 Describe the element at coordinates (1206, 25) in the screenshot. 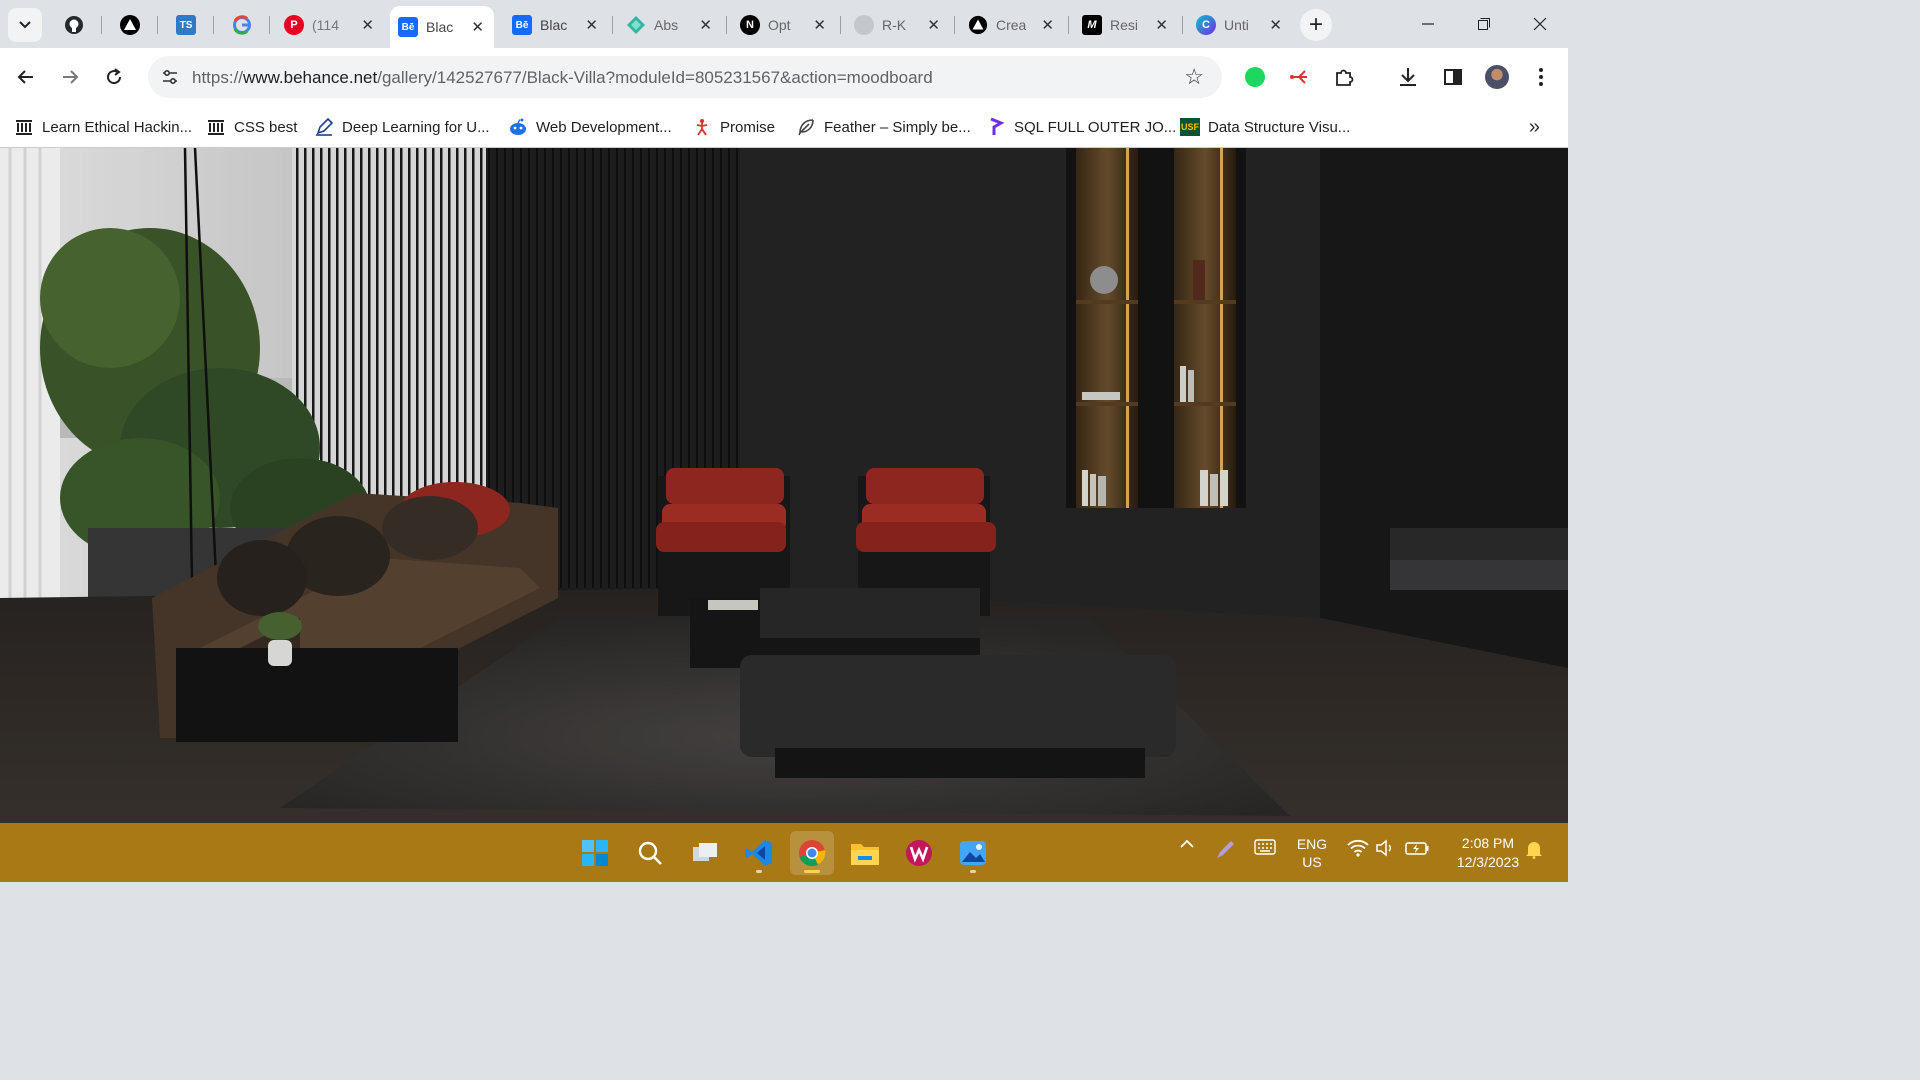

I see `canva-icon: C` at that location.